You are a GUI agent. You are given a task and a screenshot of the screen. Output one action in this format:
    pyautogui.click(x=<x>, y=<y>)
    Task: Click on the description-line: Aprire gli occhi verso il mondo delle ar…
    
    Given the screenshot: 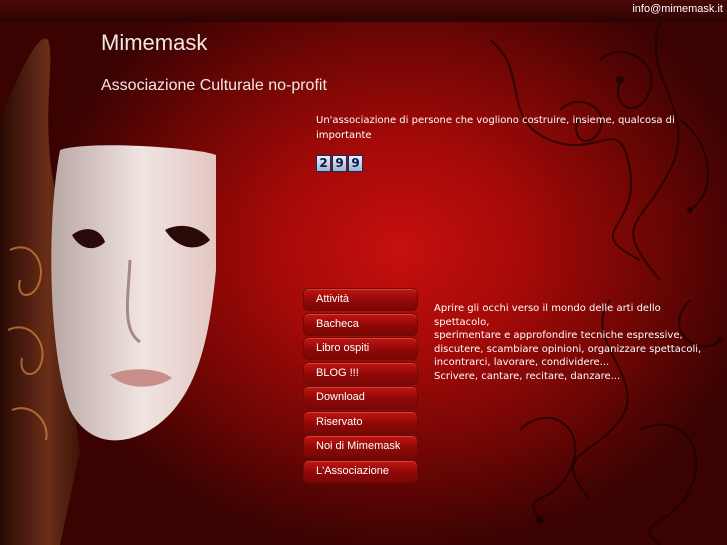 What is the action you would take?
    pyautogui.click(x=547, y=315)
    